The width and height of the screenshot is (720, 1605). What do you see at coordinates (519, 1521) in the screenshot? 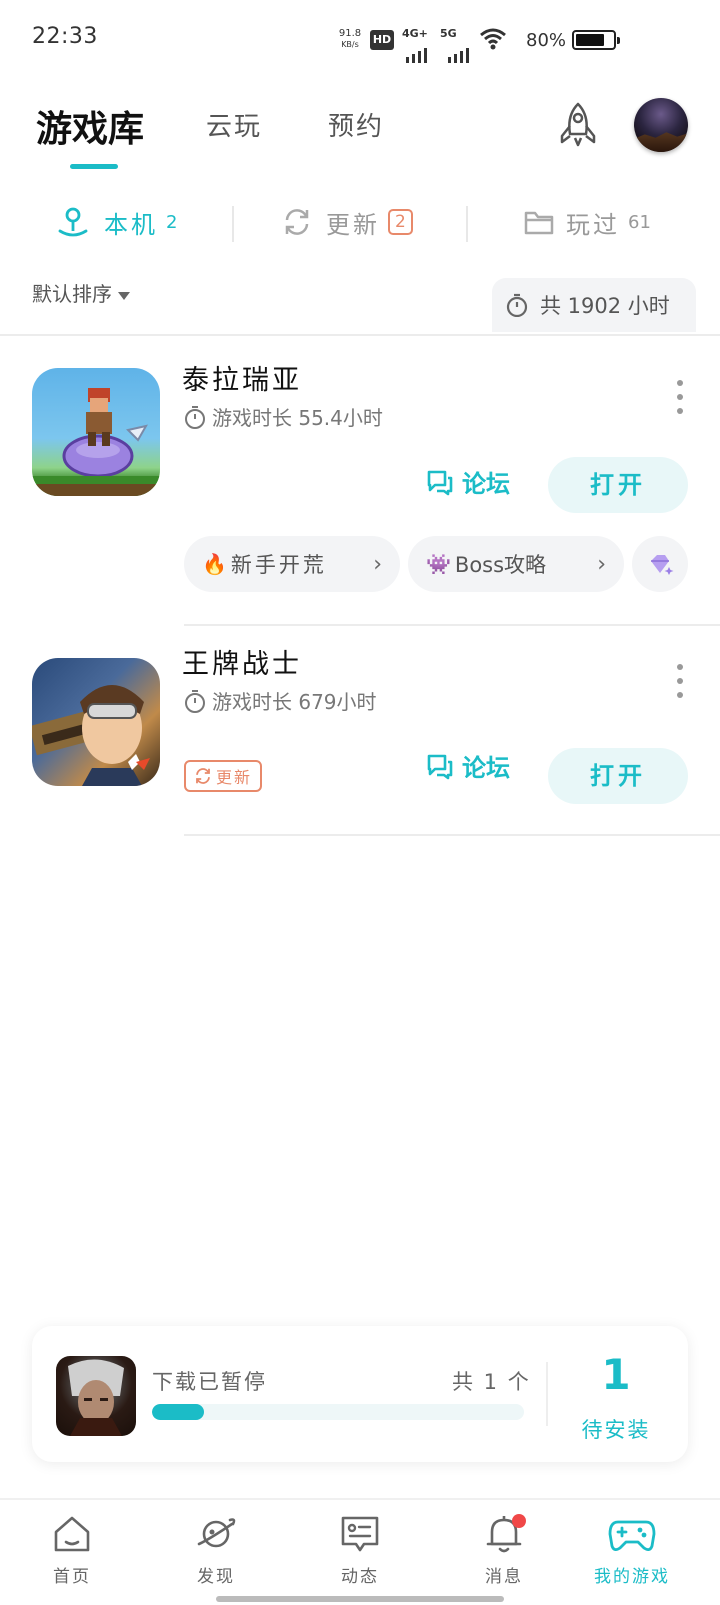
I see `notification-dot` at bounding box center [519, 1521].